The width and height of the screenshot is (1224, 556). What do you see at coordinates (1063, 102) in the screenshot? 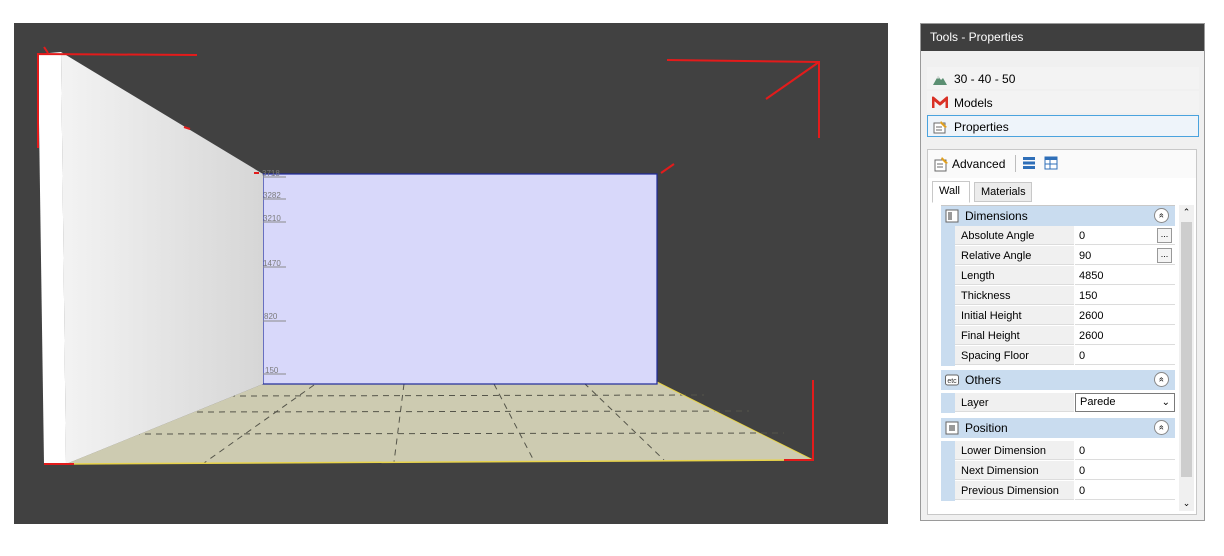
I see `nav-item-models: Models` at bounding box center [1063, 102].